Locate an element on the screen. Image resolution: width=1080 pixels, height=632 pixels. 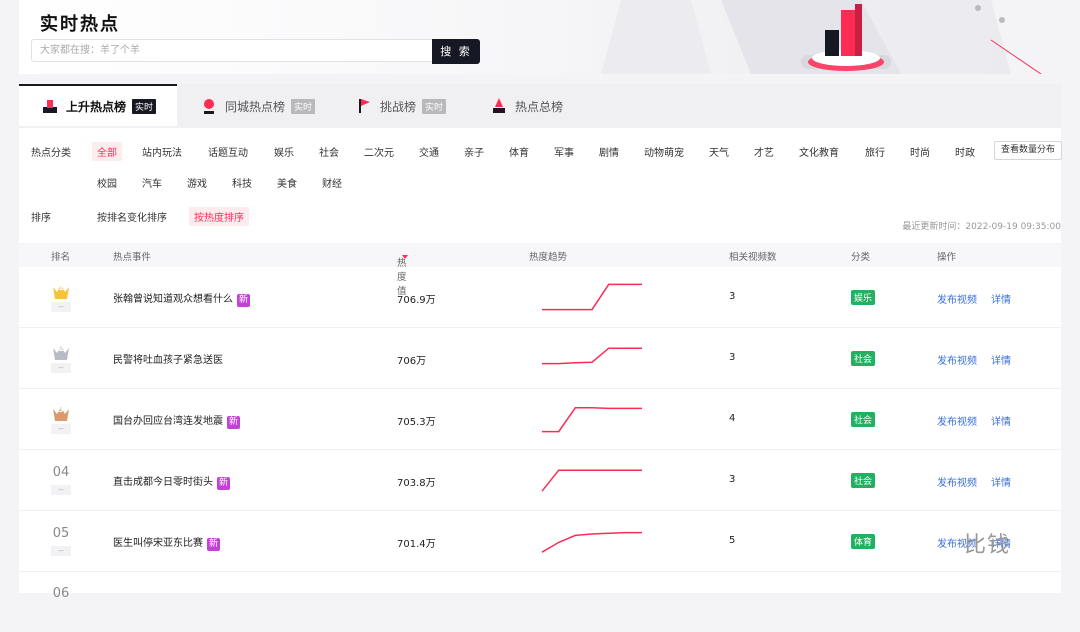
tab-total-hot: 热点总榜 is located at coordinates (526, 106).